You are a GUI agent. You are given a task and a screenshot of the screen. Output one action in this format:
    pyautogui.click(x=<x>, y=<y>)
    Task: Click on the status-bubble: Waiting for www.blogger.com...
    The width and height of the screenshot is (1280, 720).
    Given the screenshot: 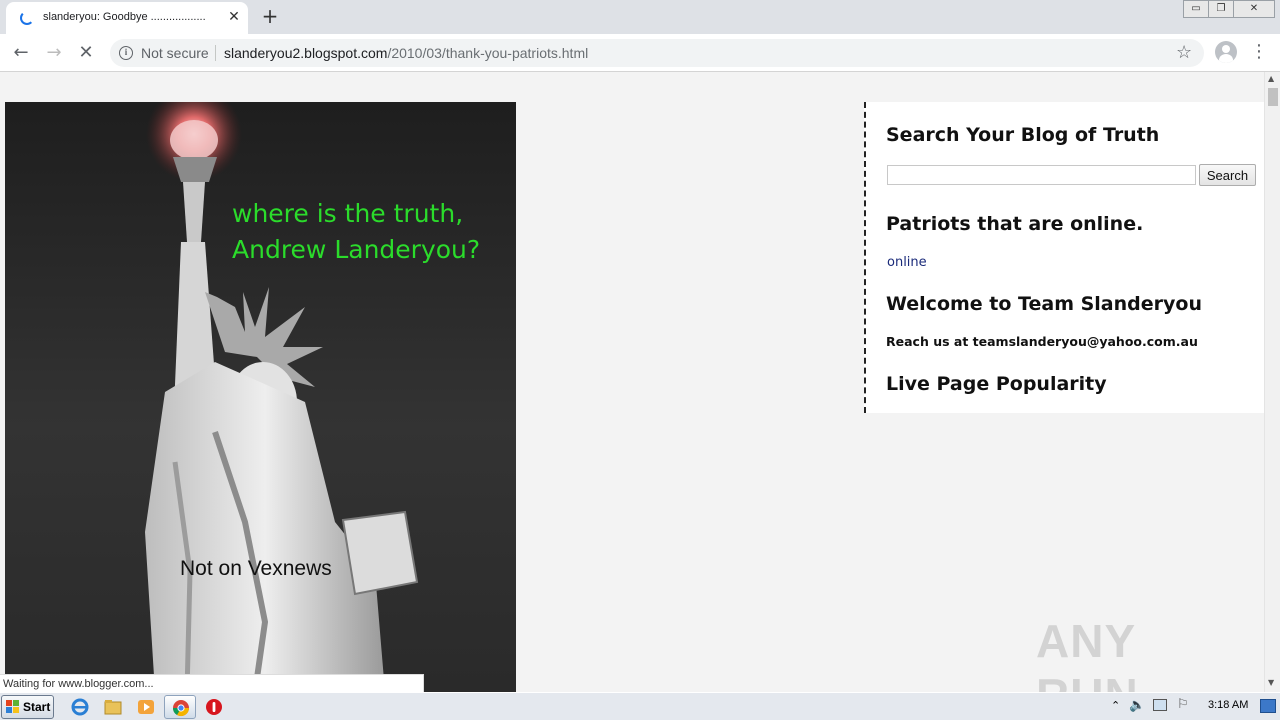 What is the action you would take?
    pyautogui.click(x=212, y=683)
    